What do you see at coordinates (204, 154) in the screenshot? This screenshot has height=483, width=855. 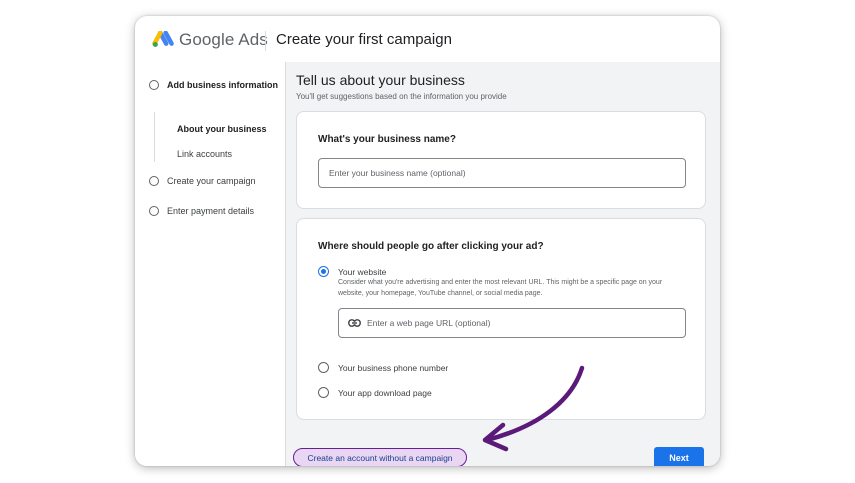 I see `substep-link-accounts: Link accounts` at bounding box center [204, 154].